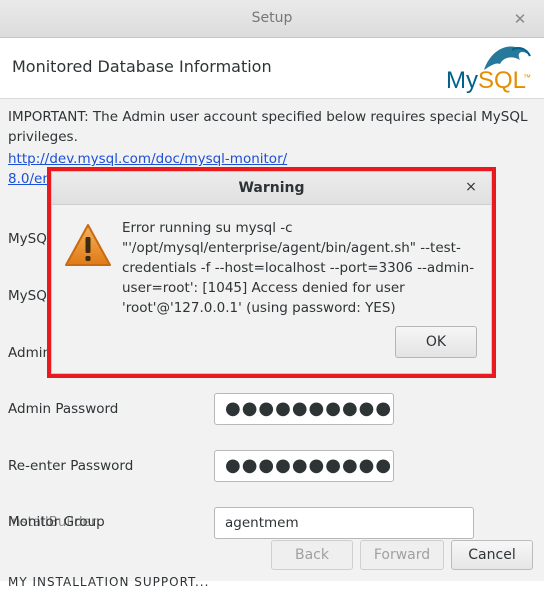 This screenshot has width=544, height=589. Describe the element at coordinates (147, 159) in the screenshot. I see `doc-link: http://dev.mysql.com/doc/mysql-monitor/` at that location.